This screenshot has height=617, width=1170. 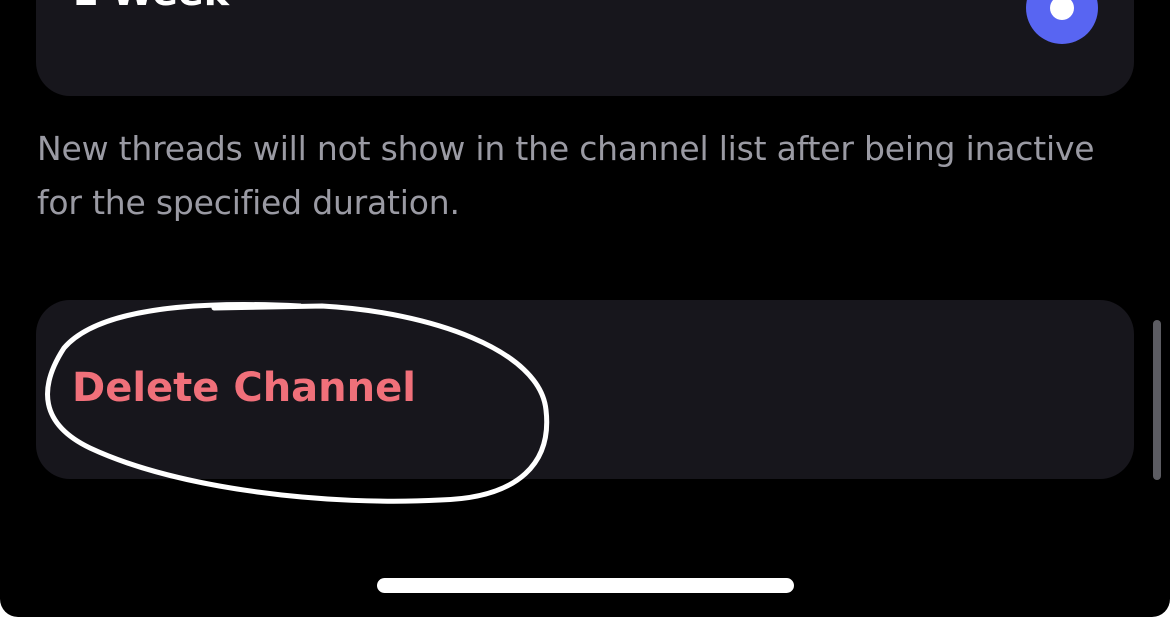 I want to click on delete-channel-label: Delete Channel, so click(x=244, y=388).